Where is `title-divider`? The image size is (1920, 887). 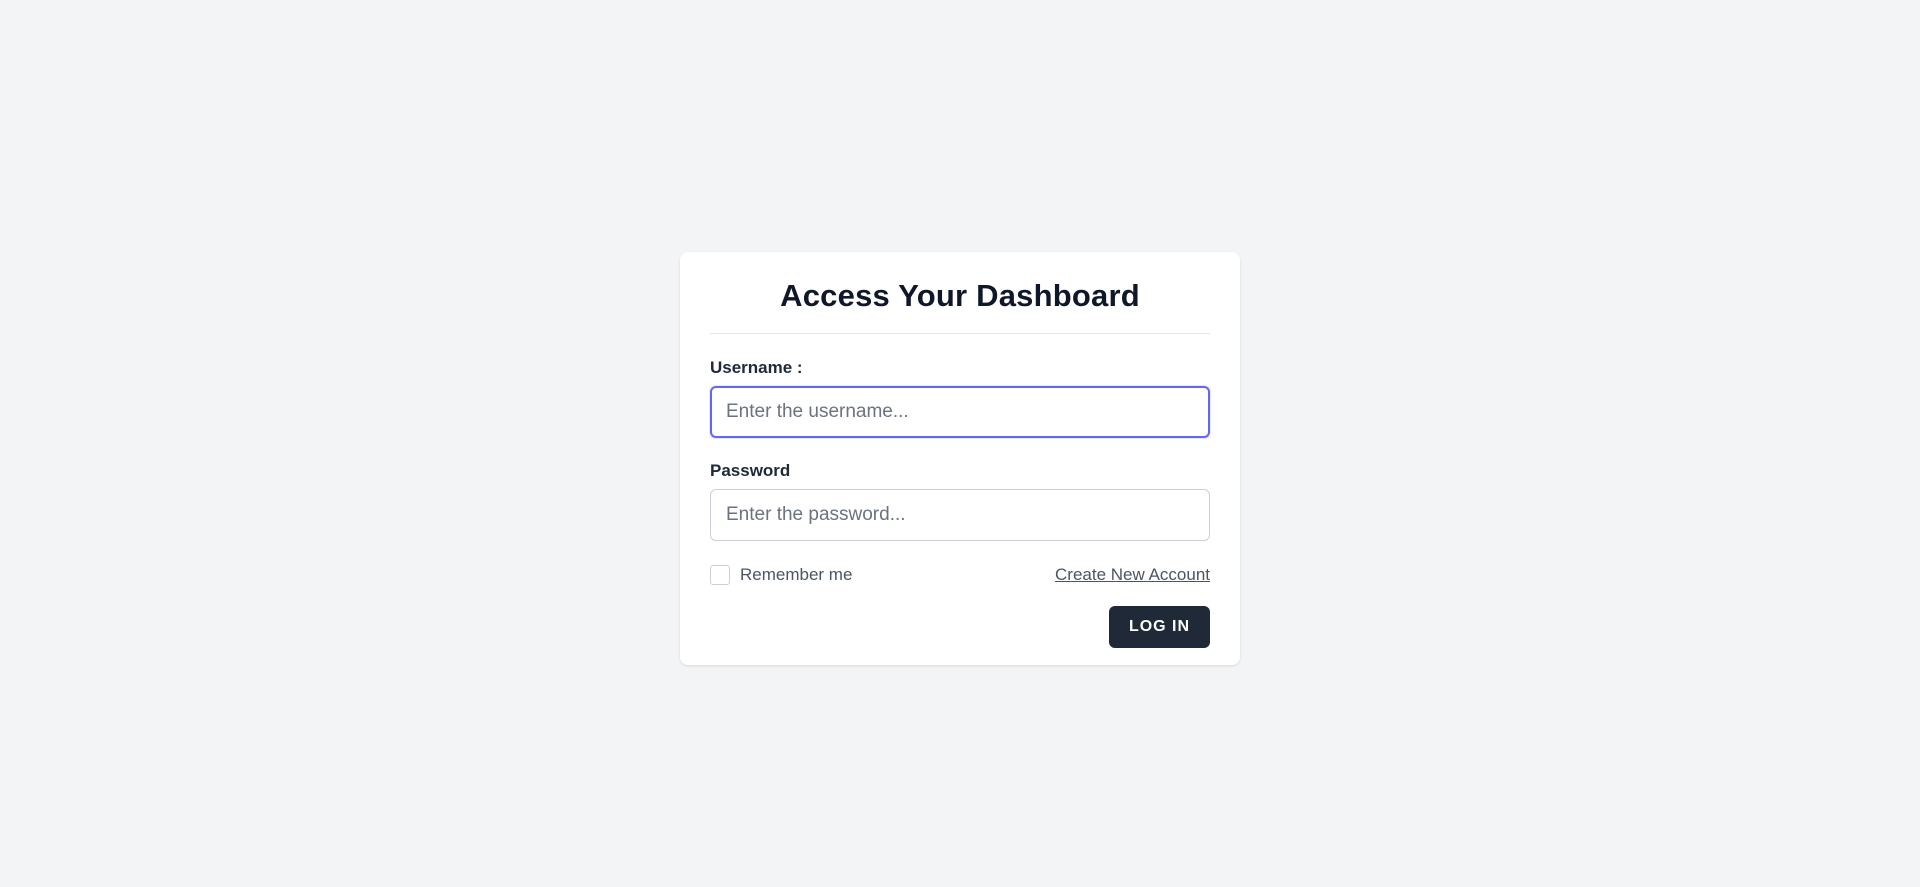 title-divider is located at coordinates (960, 333).